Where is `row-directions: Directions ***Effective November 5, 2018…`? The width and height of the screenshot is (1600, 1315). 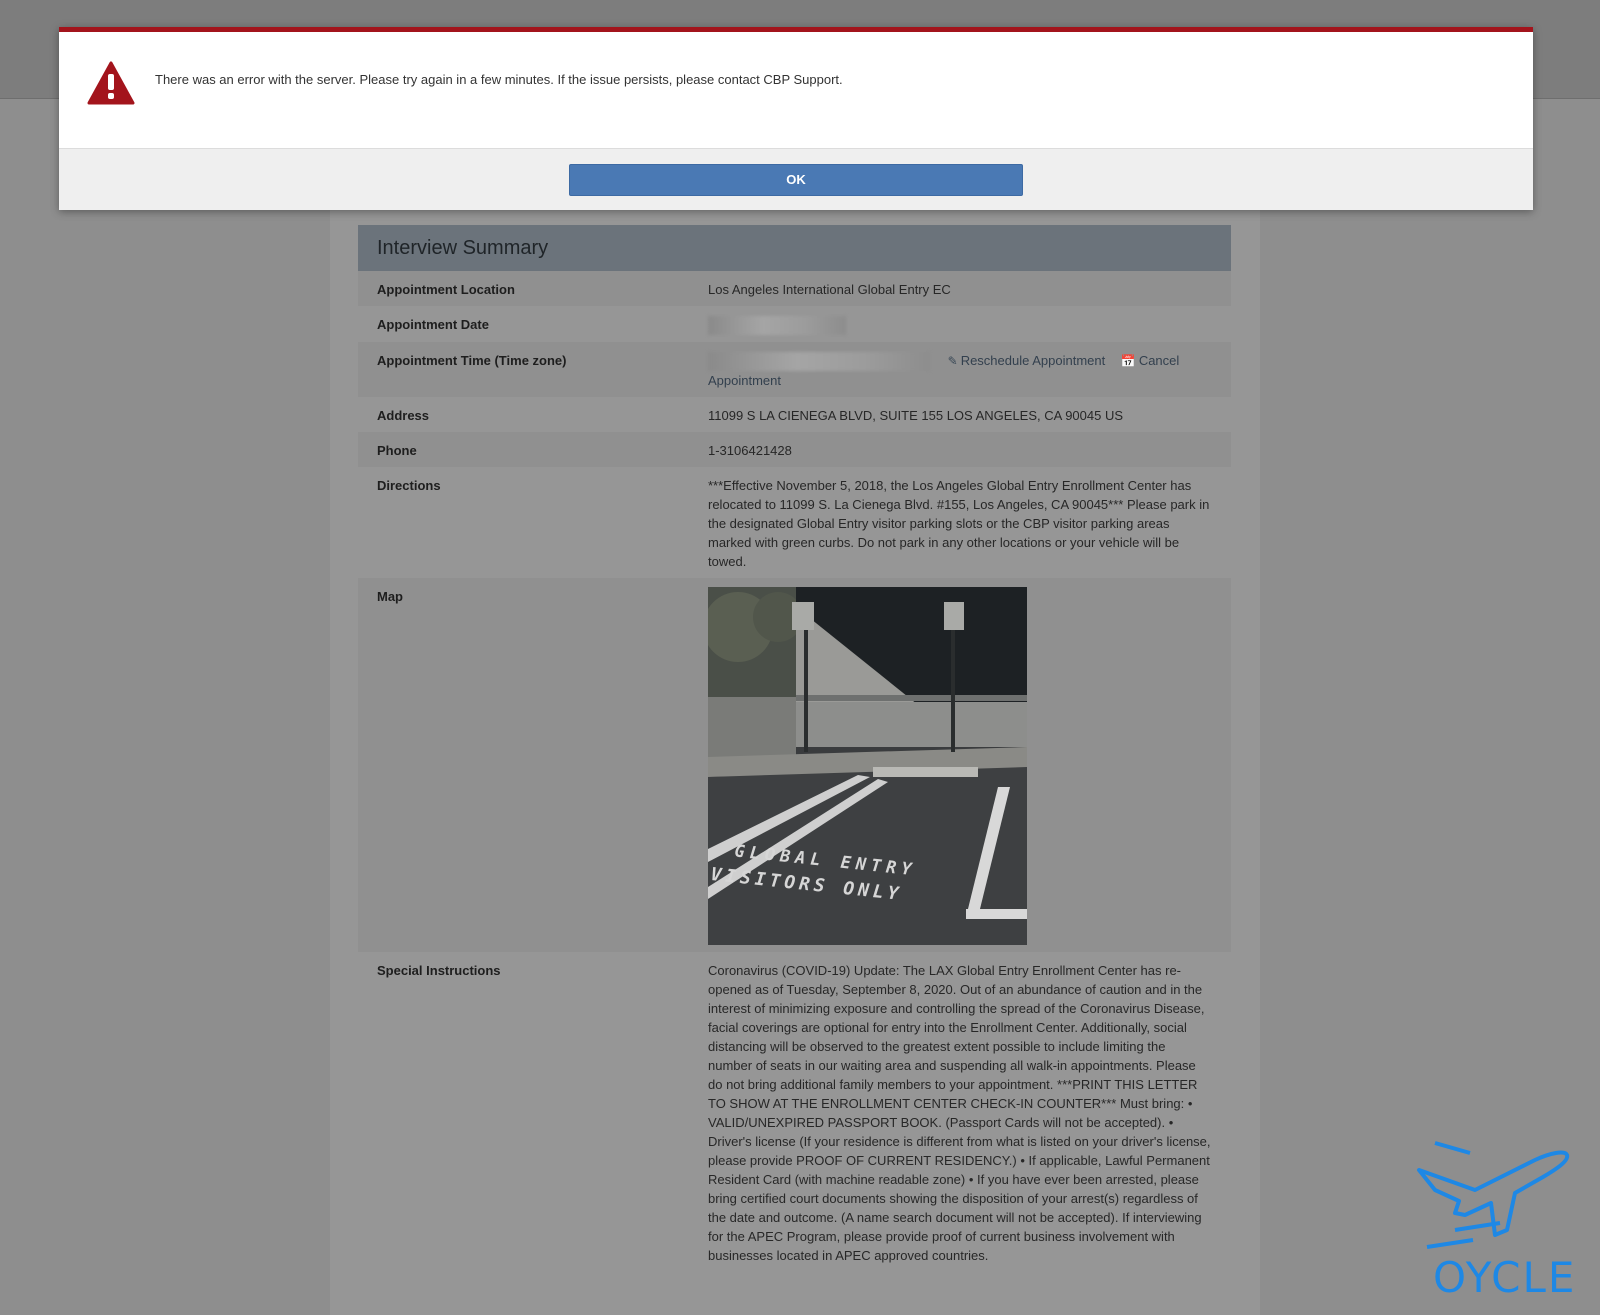
row-directions: Directions ***Effective November 5, 2018… is located at coordinates (794, 522).